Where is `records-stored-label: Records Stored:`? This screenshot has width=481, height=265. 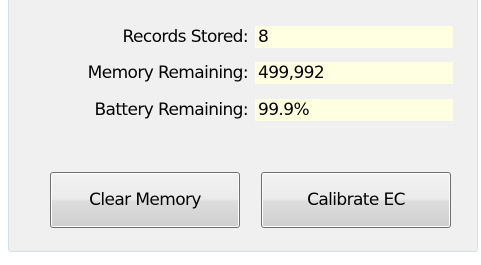
records-stored-label: Records Stored: is located at coordinates (185, 37).